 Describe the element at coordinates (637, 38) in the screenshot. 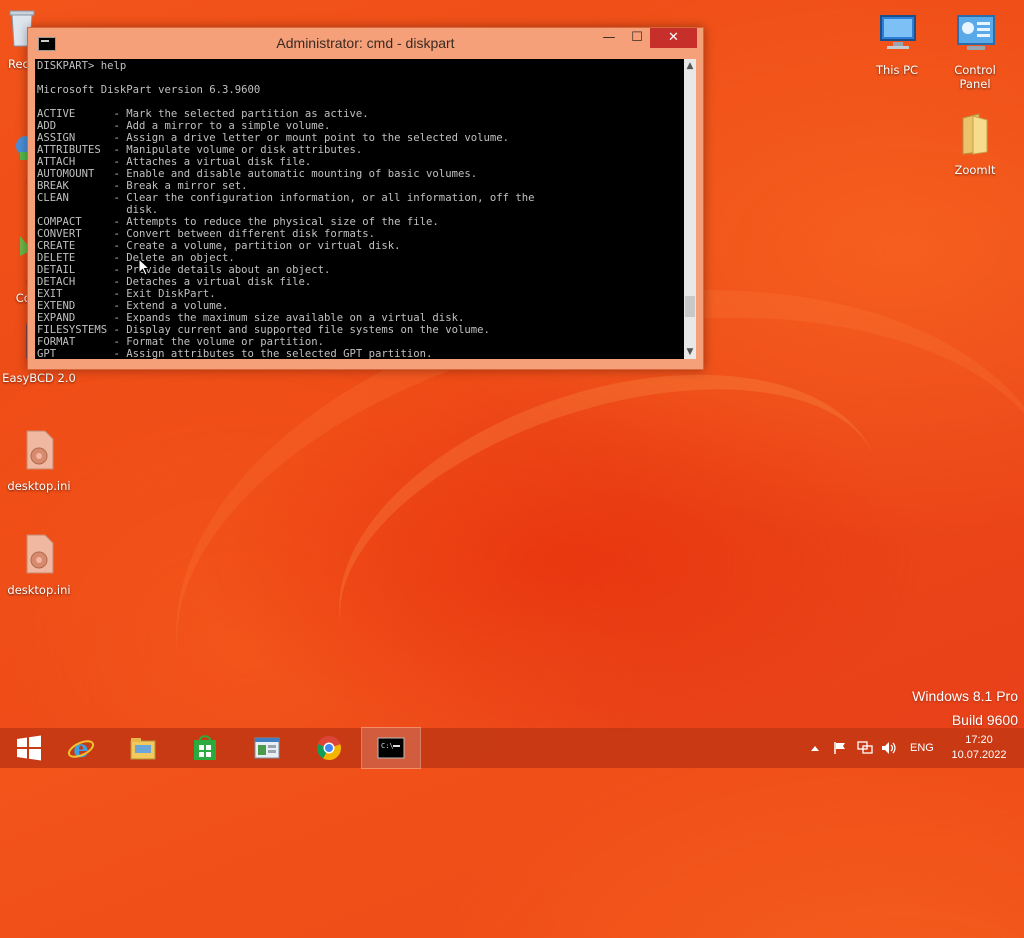

I see `maximize-button: ☐` at that location.